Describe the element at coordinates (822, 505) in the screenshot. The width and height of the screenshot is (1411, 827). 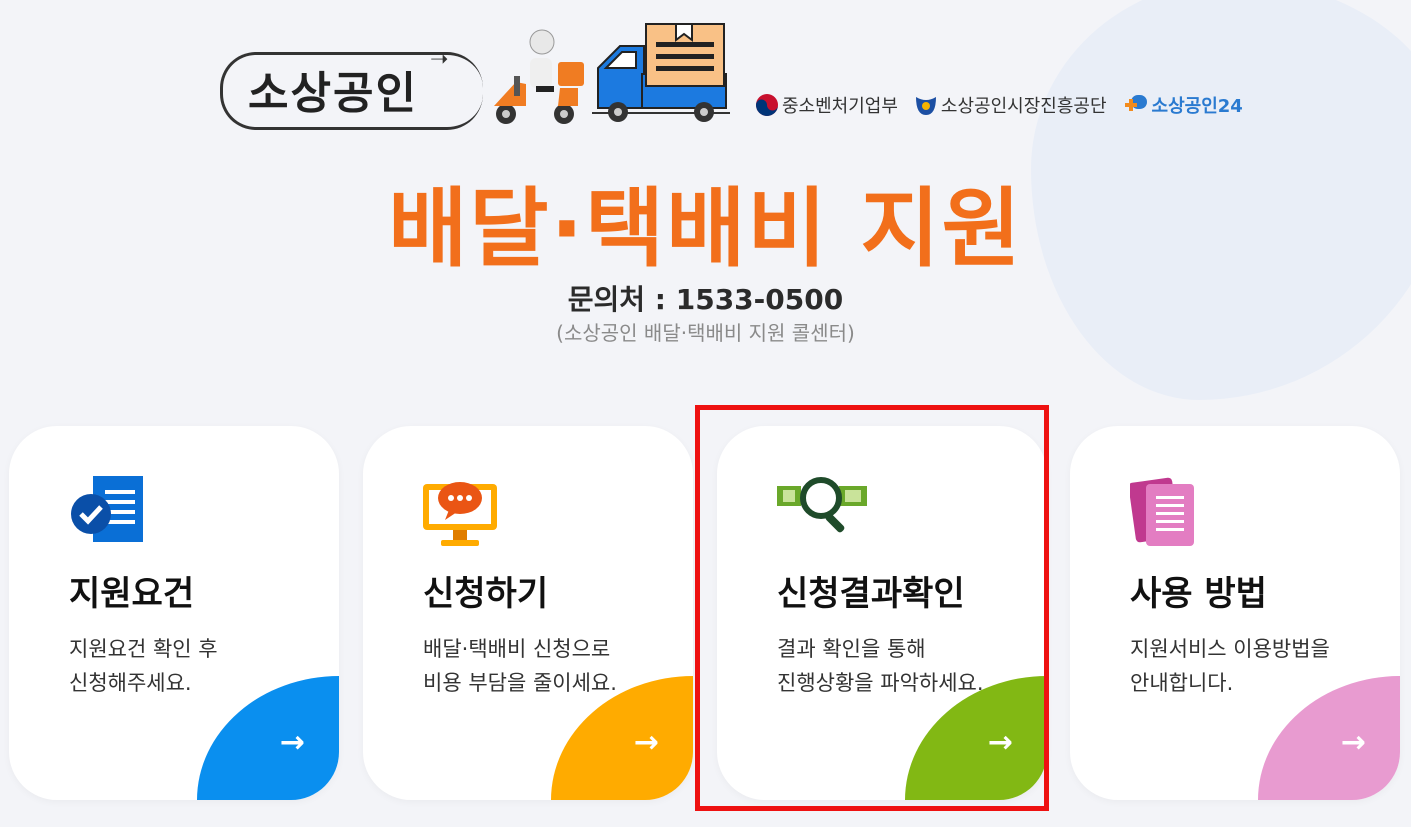
I see `search-magnifier-icon` at that location.